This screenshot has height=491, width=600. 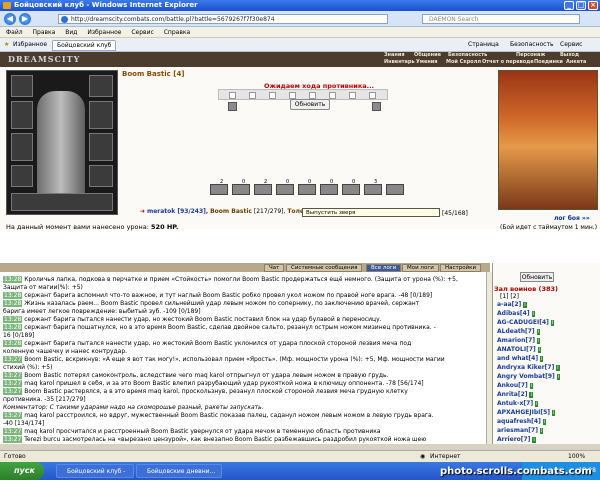 I want to click on warrior-item: aquafresh[4] i, so click(x=522, y=422).